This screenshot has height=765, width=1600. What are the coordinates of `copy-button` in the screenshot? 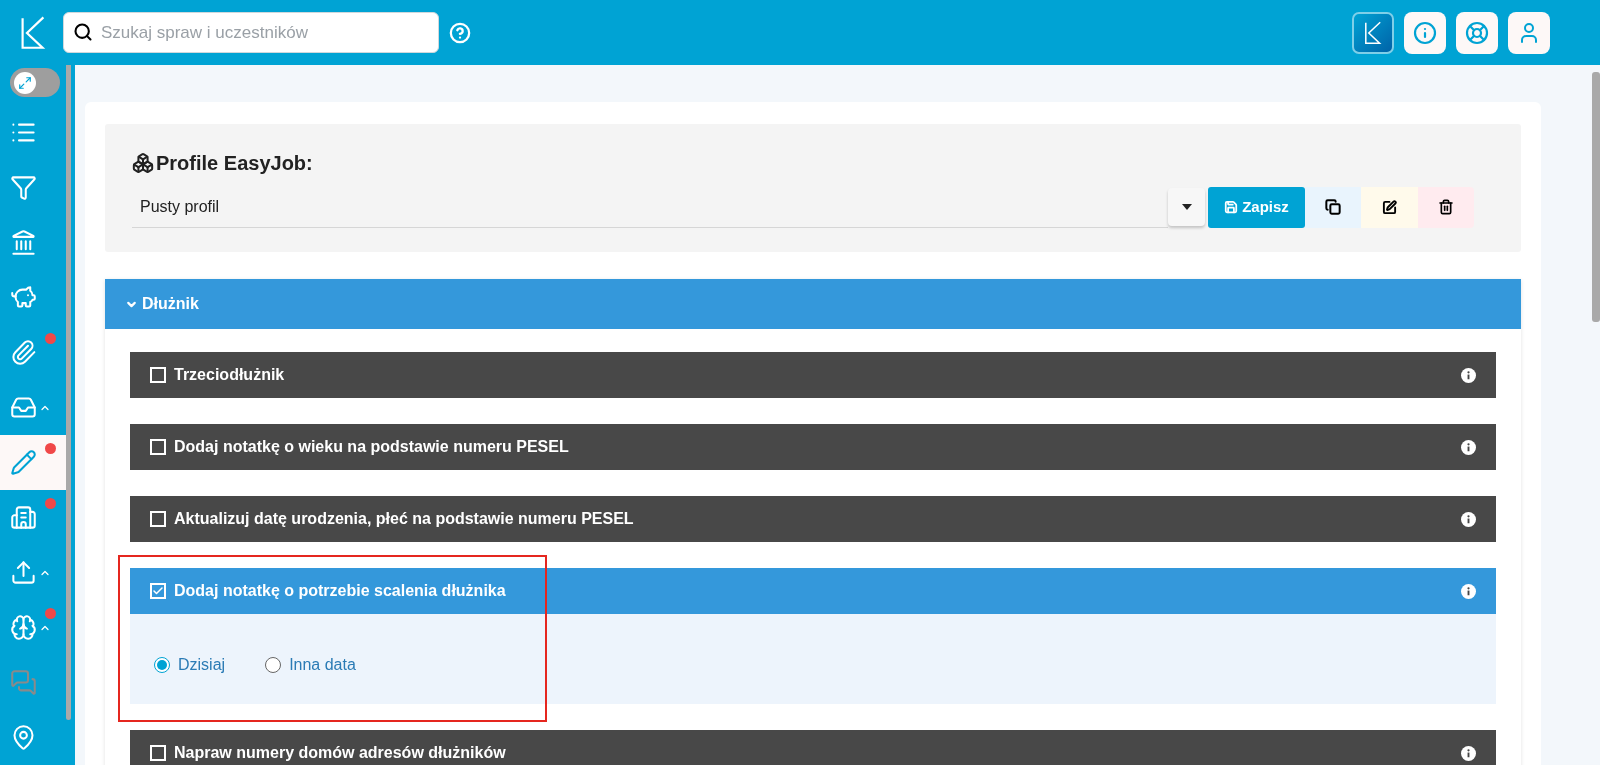 It's located at (1333, 207).